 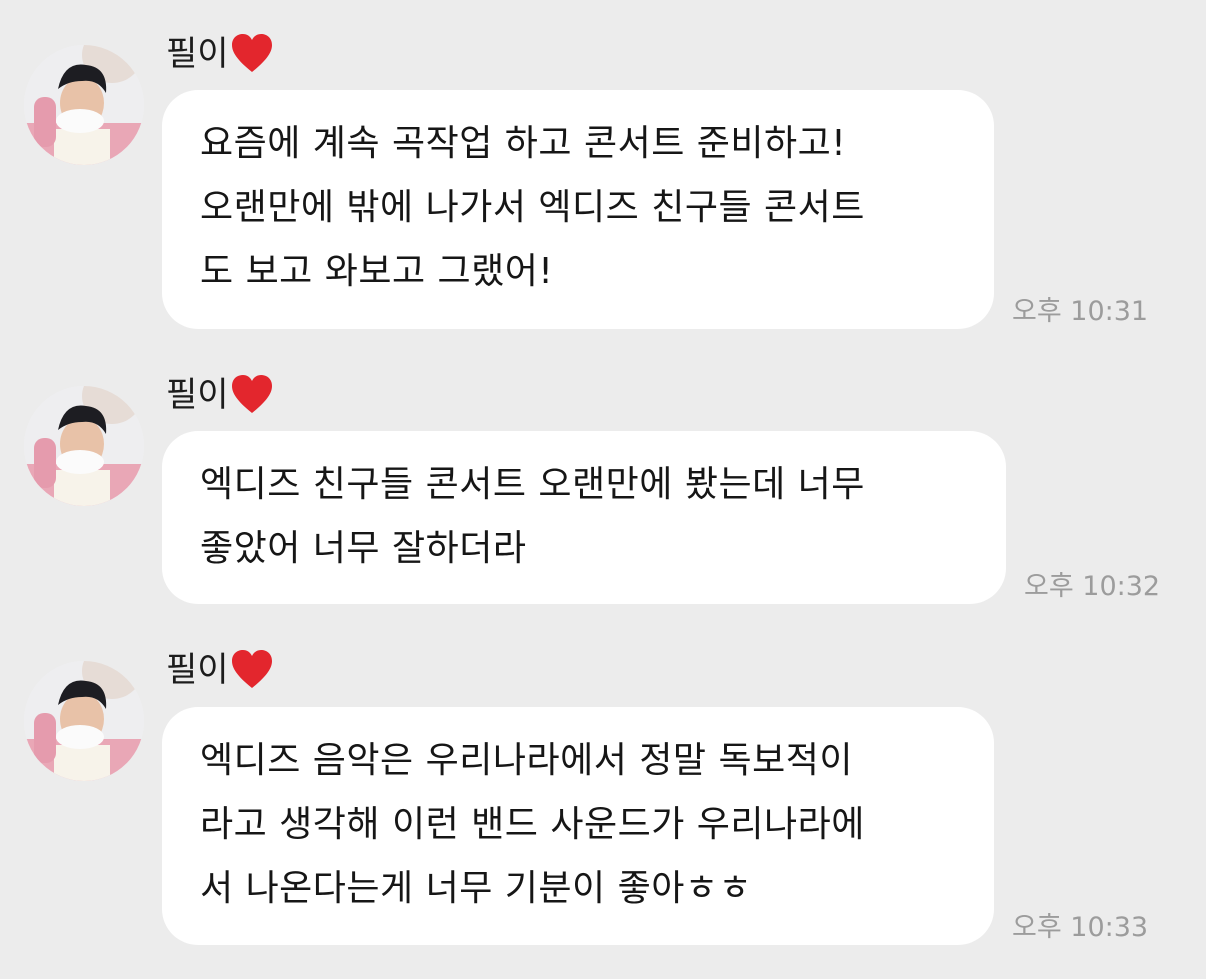 What do you see at coordinates (377, 271) in the screenshot?
I see `message-line: 도 보고 와보고 그랬어!` at bounding box center [377, 271].